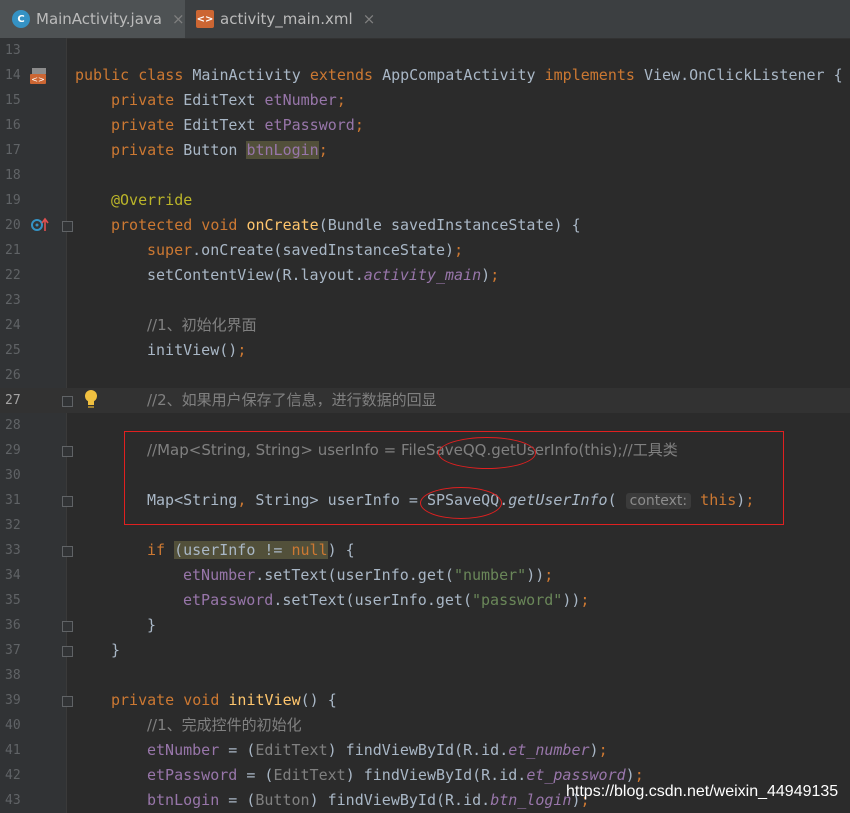  I want to click on line-number: 16, so click(13, 125).